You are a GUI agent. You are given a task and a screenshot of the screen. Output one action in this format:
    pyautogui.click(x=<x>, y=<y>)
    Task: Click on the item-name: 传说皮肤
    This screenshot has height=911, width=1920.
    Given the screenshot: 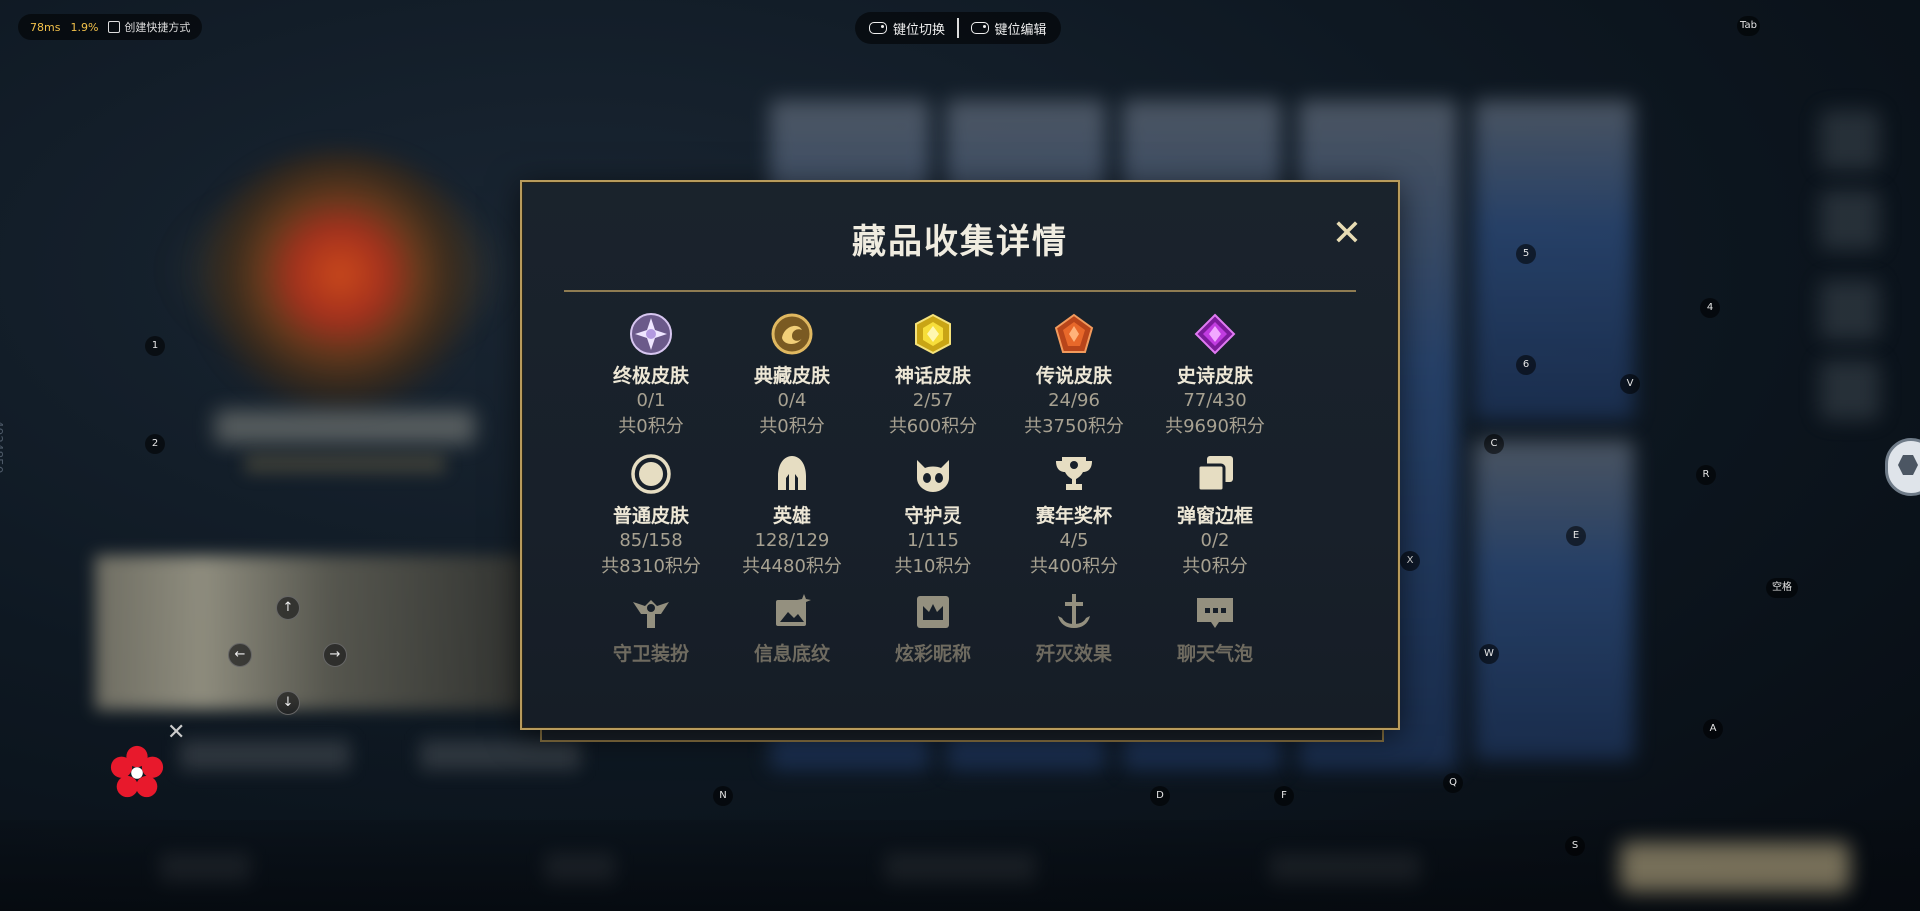 What is the action you would take?
    pyautogui.click(x=1073, y=376)
    